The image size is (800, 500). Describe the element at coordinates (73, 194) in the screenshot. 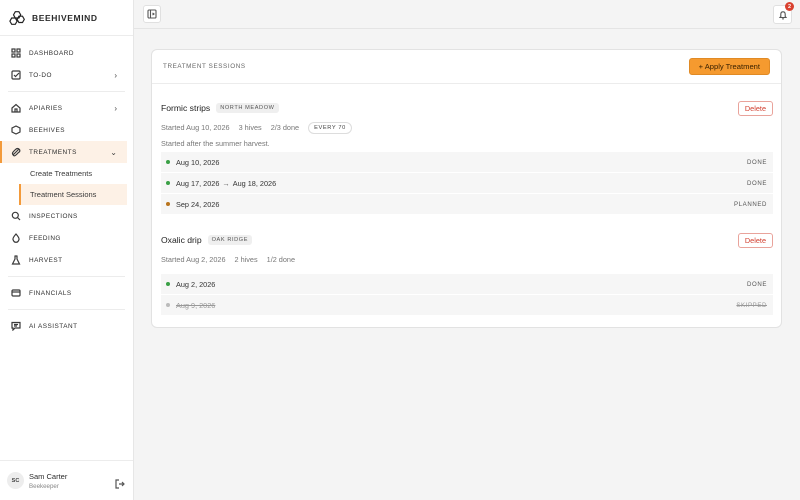

I see `sidebar-subitem-treatment-sessions: Treatment Sessions` at that location.